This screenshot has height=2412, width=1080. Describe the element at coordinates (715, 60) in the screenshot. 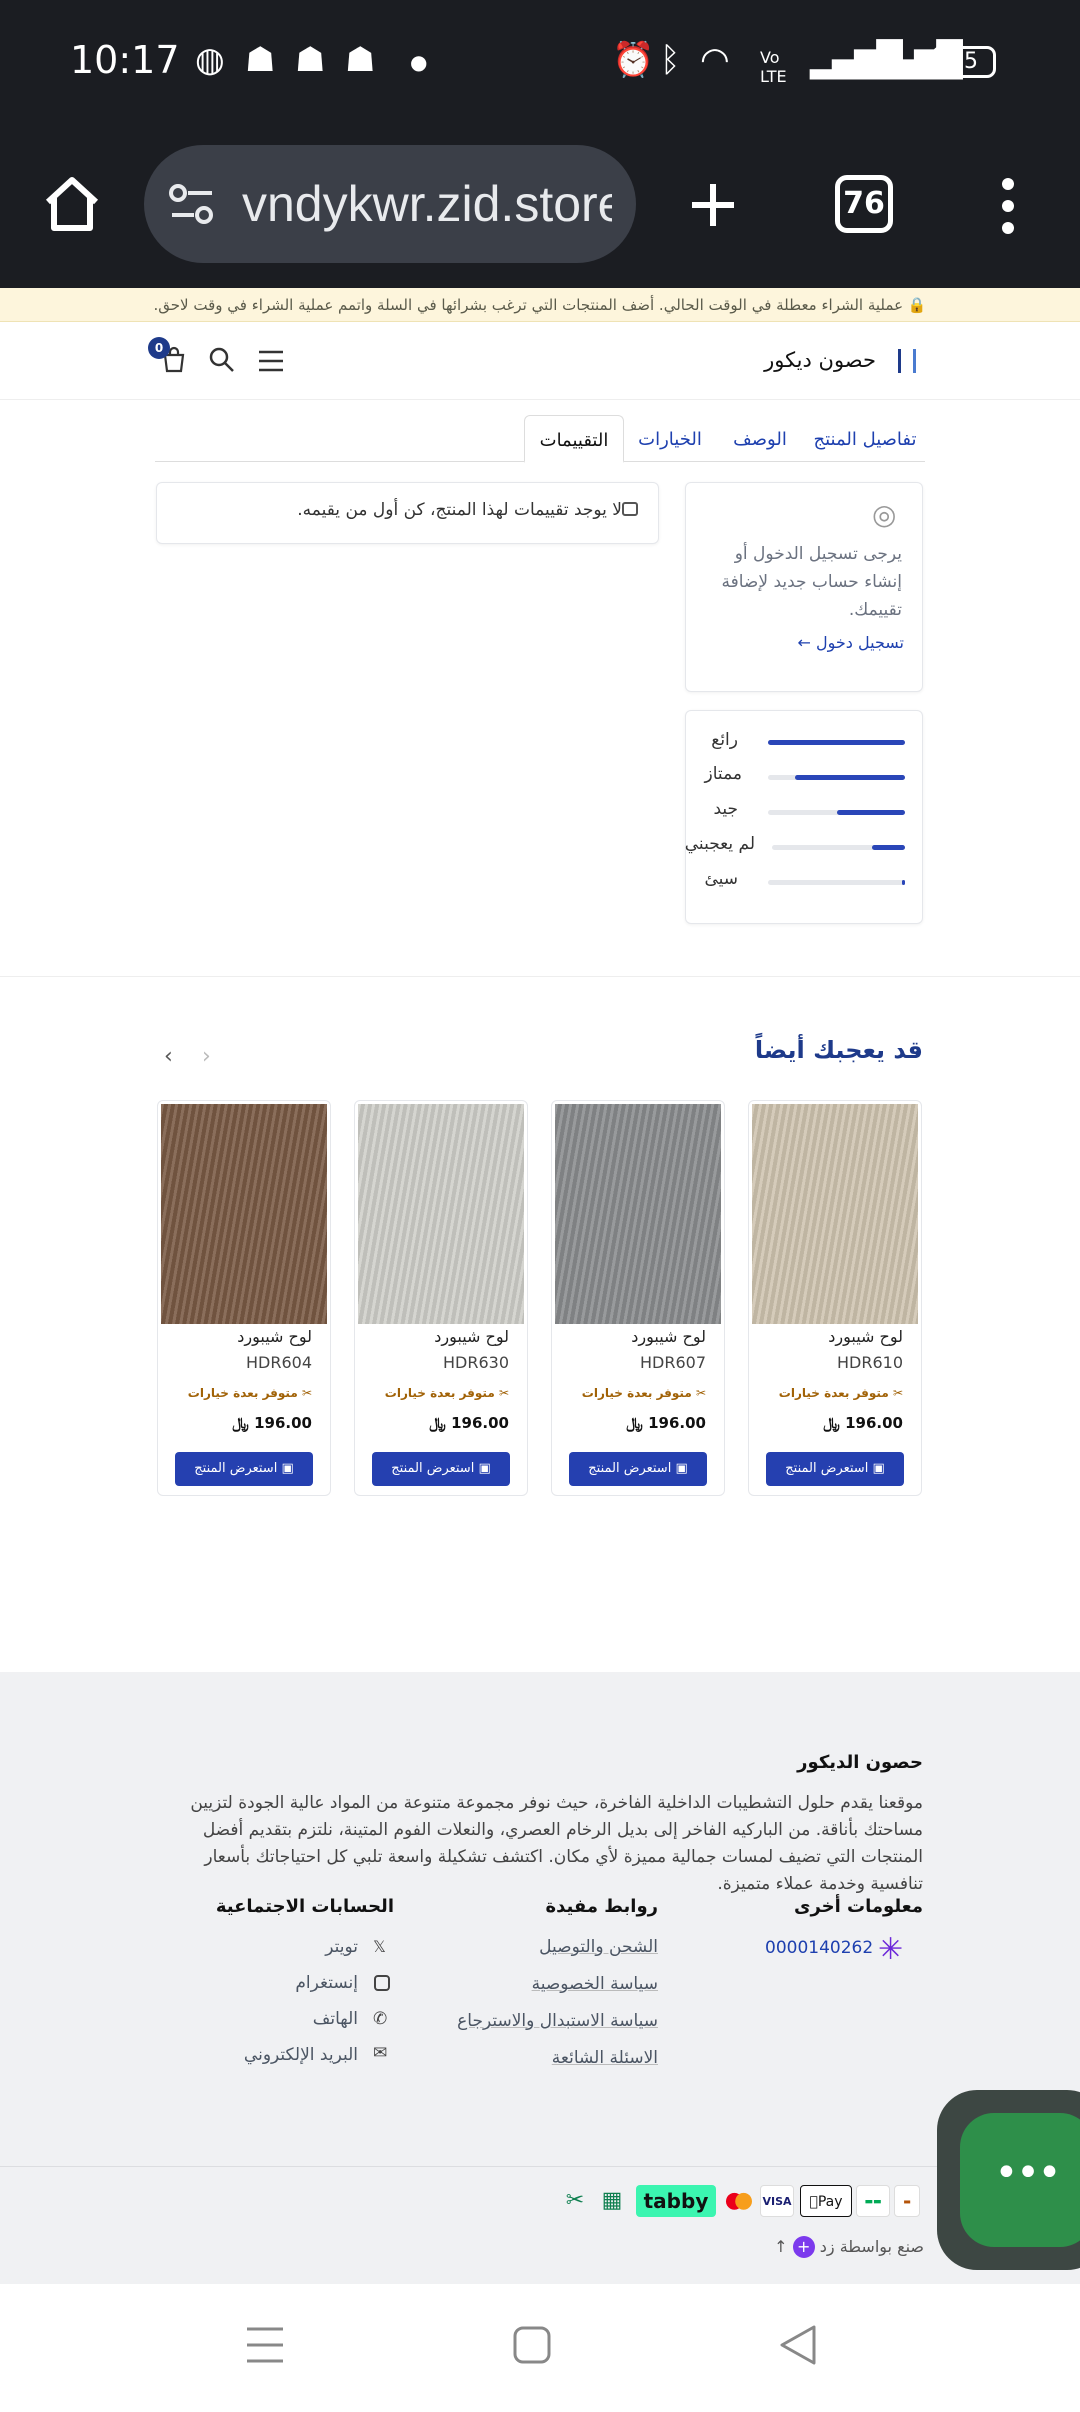

I see `wifi-icon: ◠` at that location.